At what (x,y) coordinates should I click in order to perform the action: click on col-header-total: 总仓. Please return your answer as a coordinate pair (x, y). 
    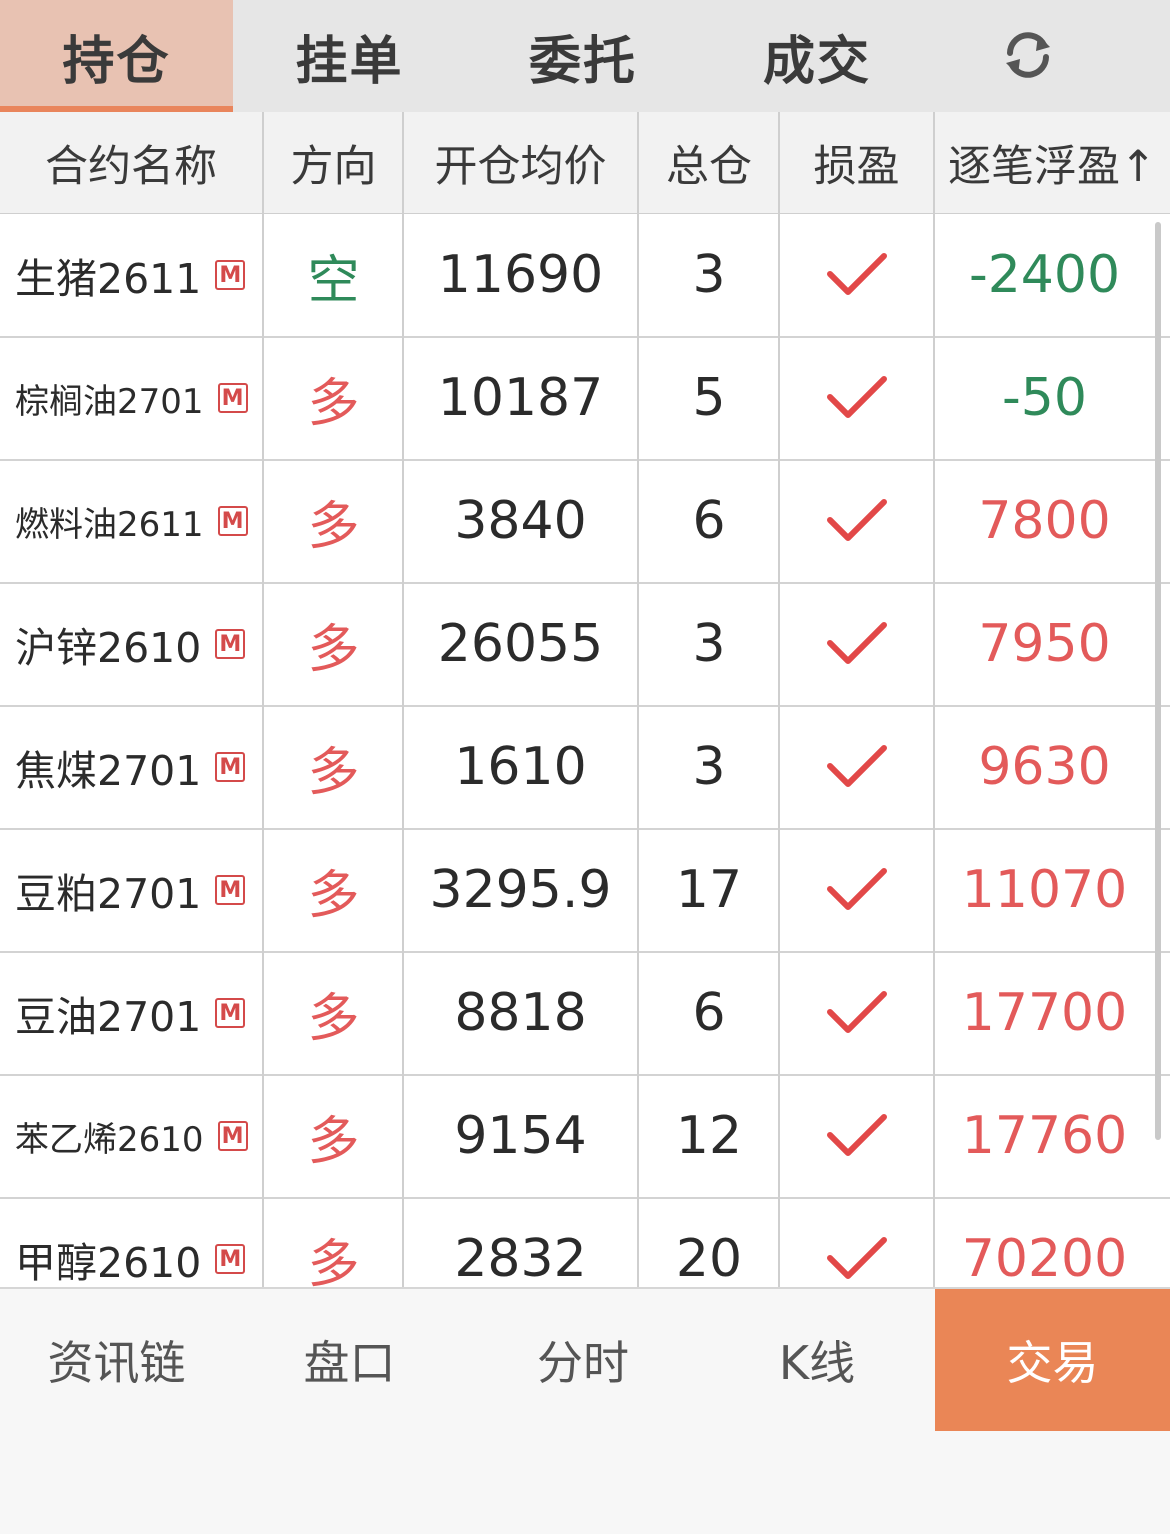
    Looking at the image, I should click on (709, 162).